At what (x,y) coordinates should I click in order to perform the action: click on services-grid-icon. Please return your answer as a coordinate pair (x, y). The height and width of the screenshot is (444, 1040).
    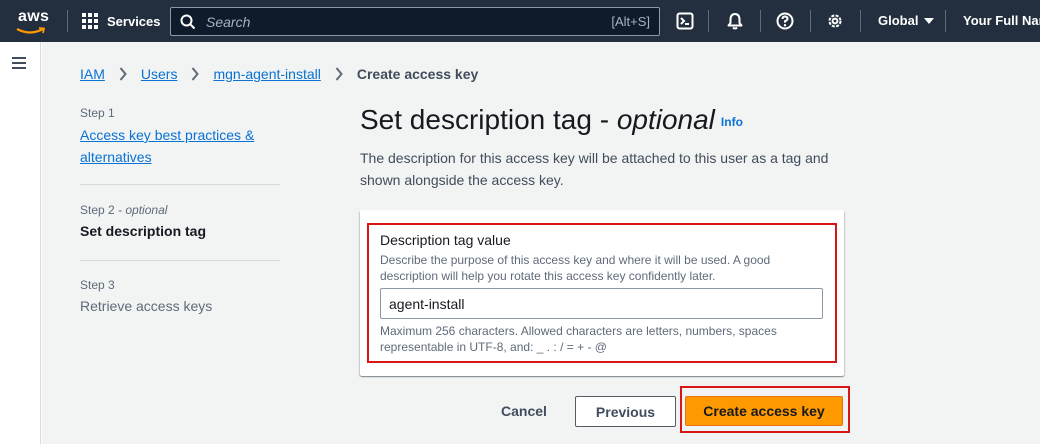
    Looking at the image, I should click on (90, 21).